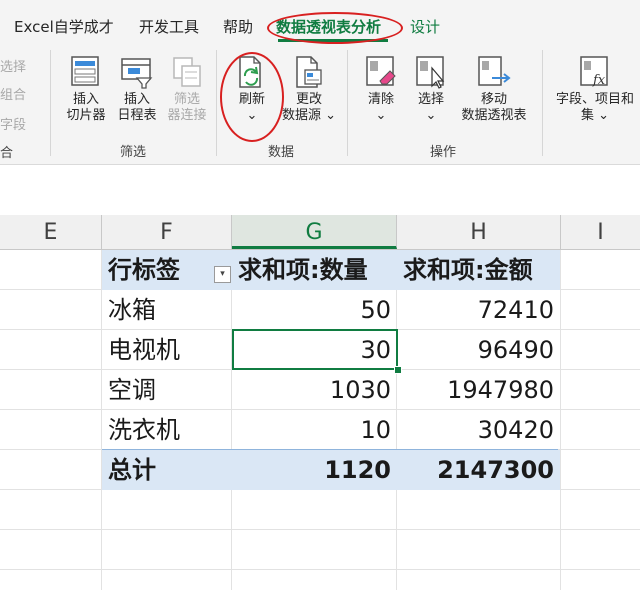 The width and height of the screenshot is (640, 590). What do you see at coordinates (187, 72) in the screenshot?
I see `filter-connections-icon` at bounding box center [187, 72].